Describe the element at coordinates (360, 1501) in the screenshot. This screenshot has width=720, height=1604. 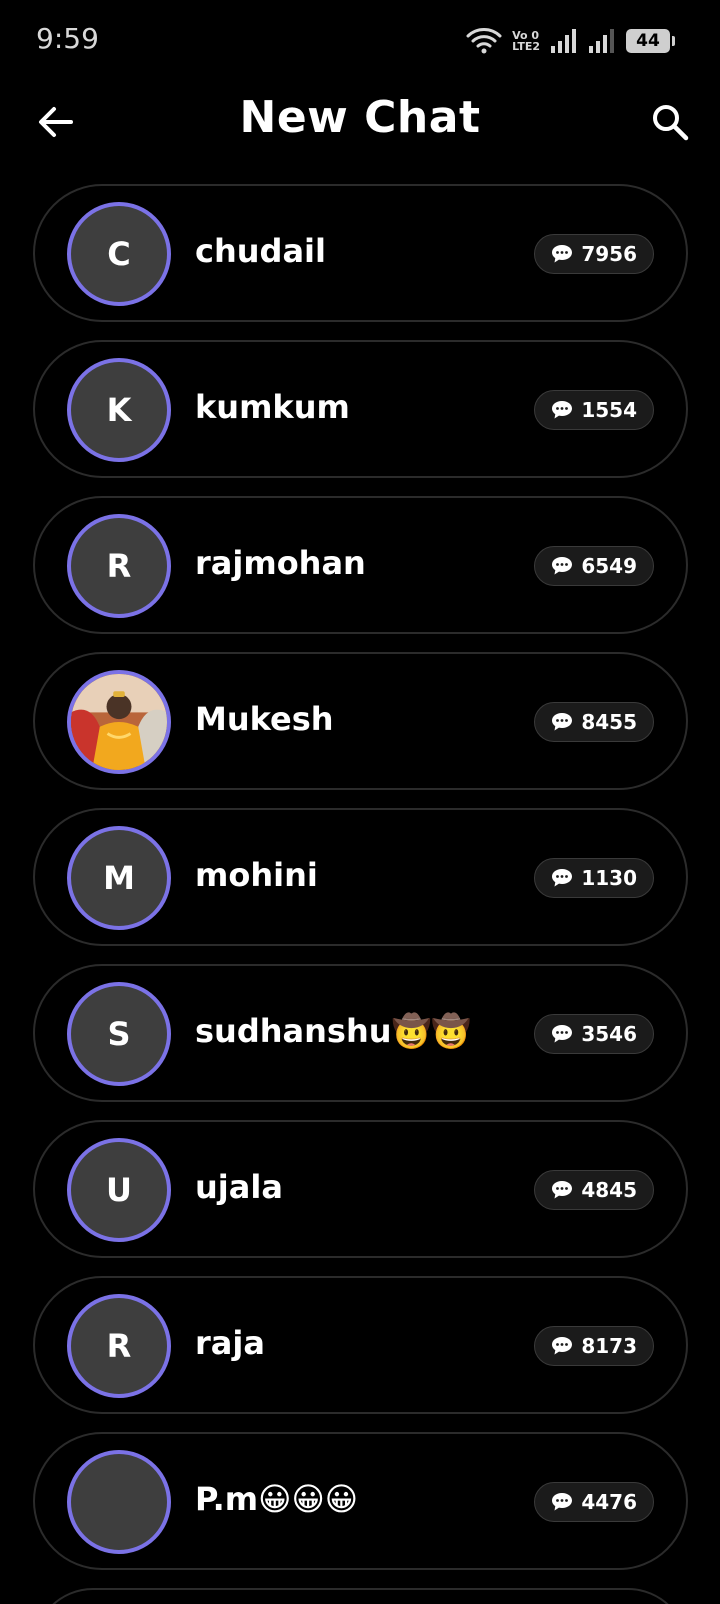
I see `chat-list-item: P.m😀😀😀 4476` at that location.